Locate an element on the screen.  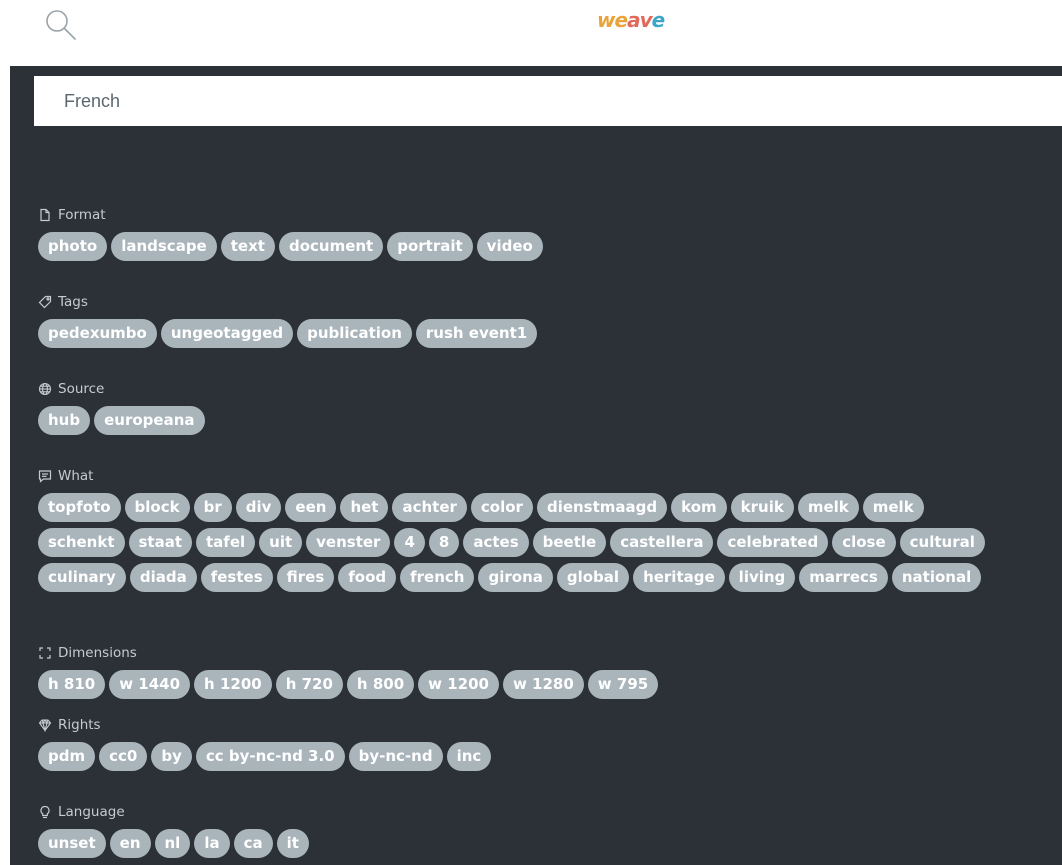
facet-chip: rush event1 is located at coordinates (476, 333).